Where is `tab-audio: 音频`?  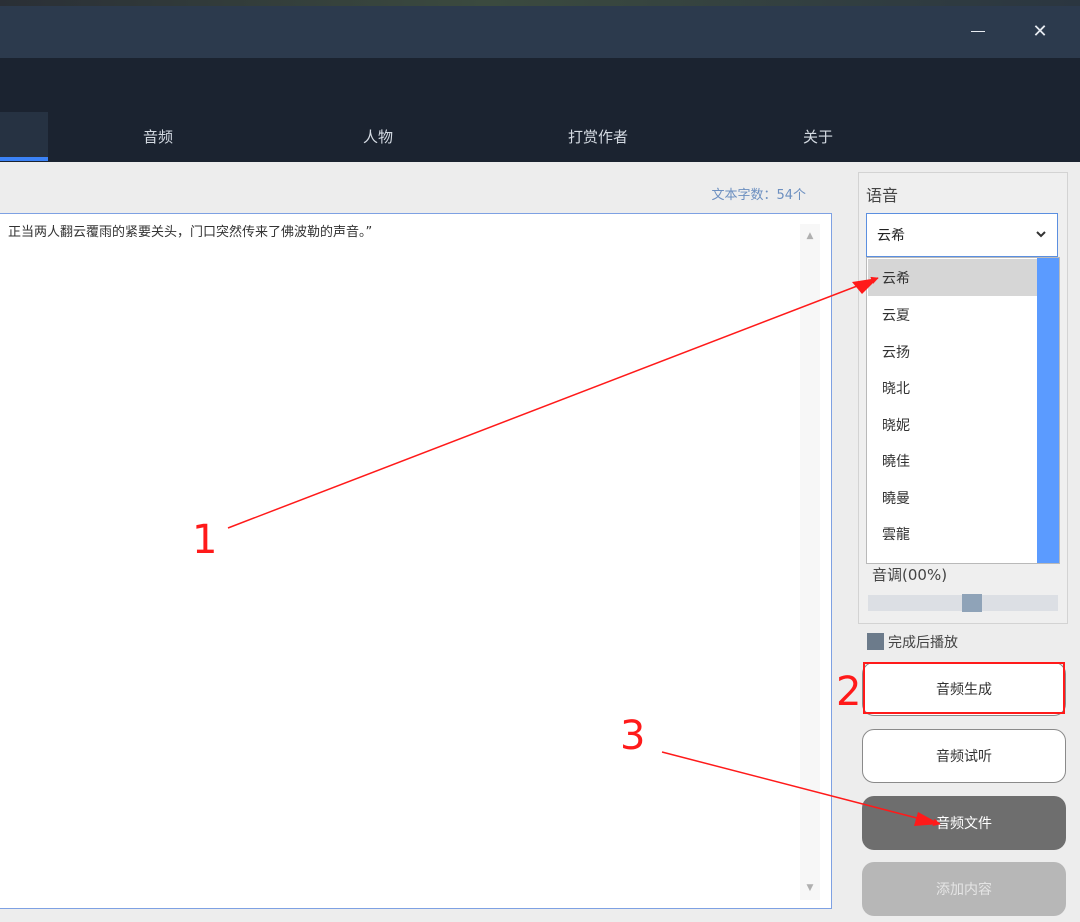
tab-audio: 音频 is located at coordinates (158, 136).